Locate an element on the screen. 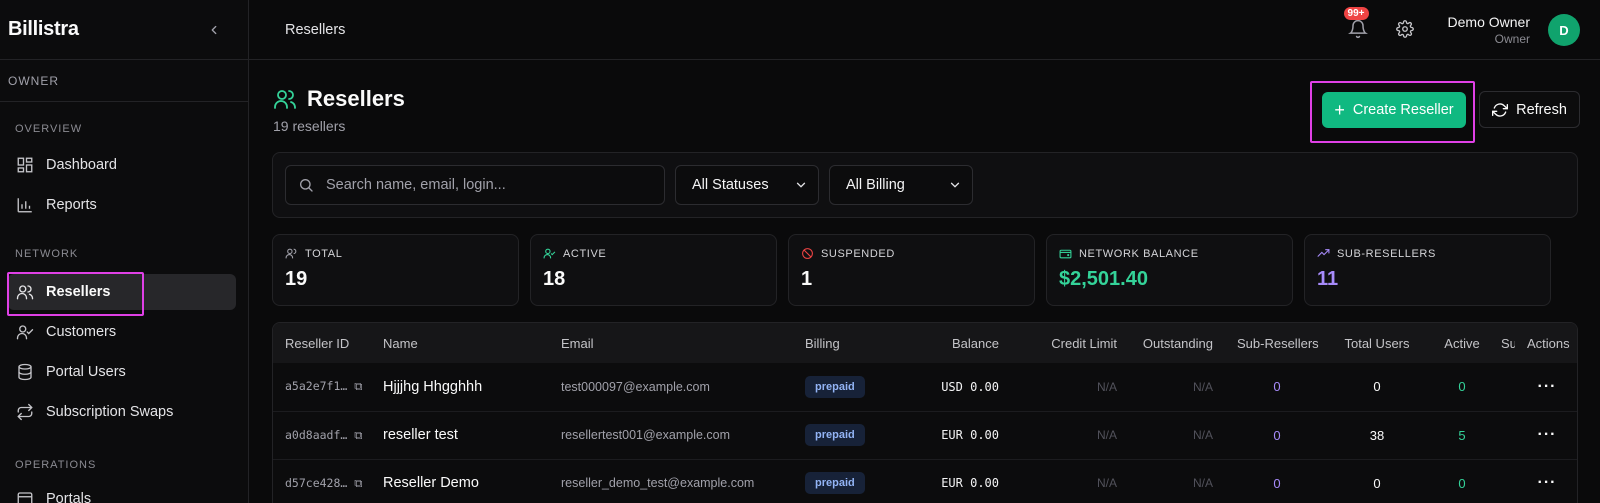 The width and height of the screenshot is (1600, 503). column-header: Active is located at coordinates (1462, 343).